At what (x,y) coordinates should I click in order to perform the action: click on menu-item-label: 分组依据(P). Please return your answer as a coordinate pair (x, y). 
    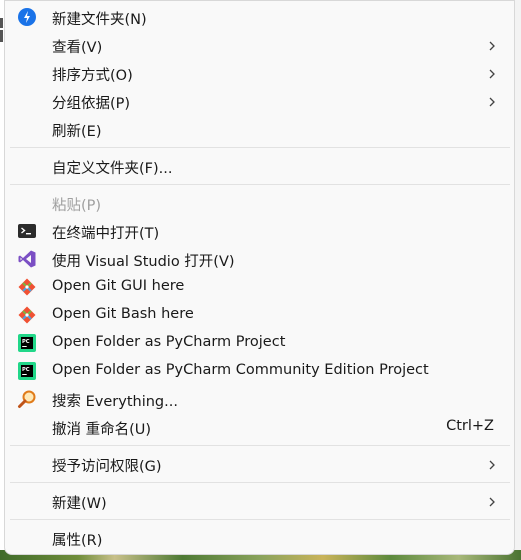
    Looking at the image, I should click on (91, 104).